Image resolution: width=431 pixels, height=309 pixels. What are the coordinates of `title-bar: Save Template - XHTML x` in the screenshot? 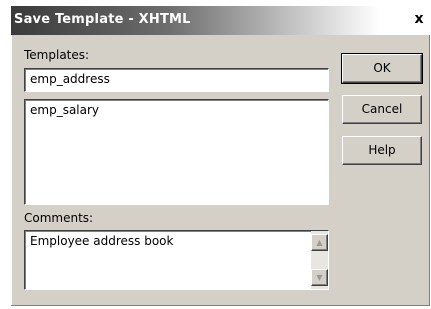 It's located at (220, 20).